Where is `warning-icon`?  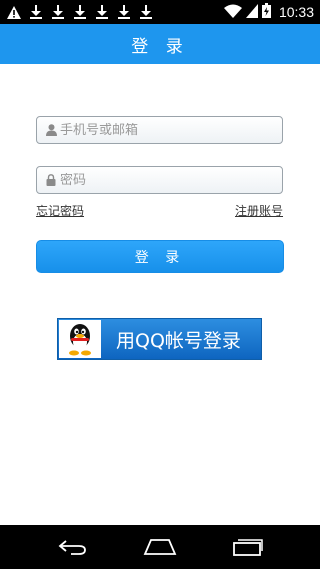 warning-icon is located at coordinates (14, 12).